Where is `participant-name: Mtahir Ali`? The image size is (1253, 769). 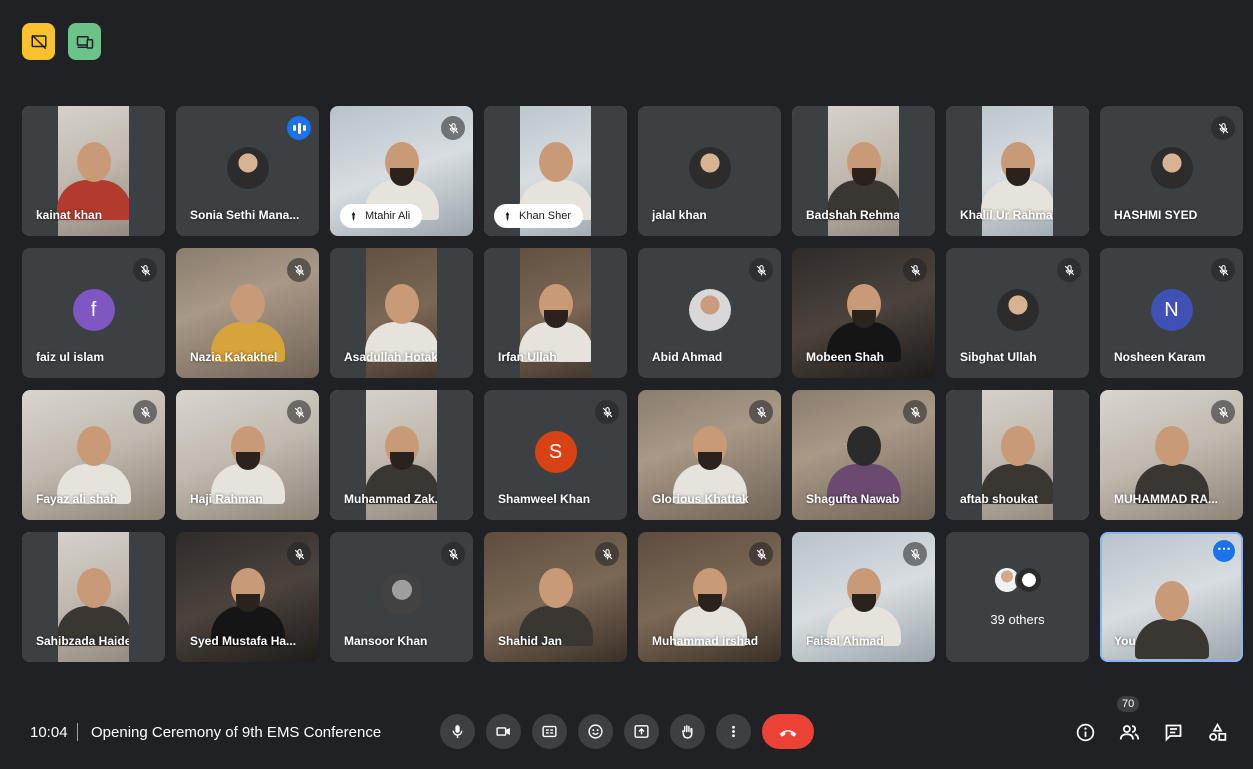
participant-name: Mtahir Ali is located at coordinates (388, 216).